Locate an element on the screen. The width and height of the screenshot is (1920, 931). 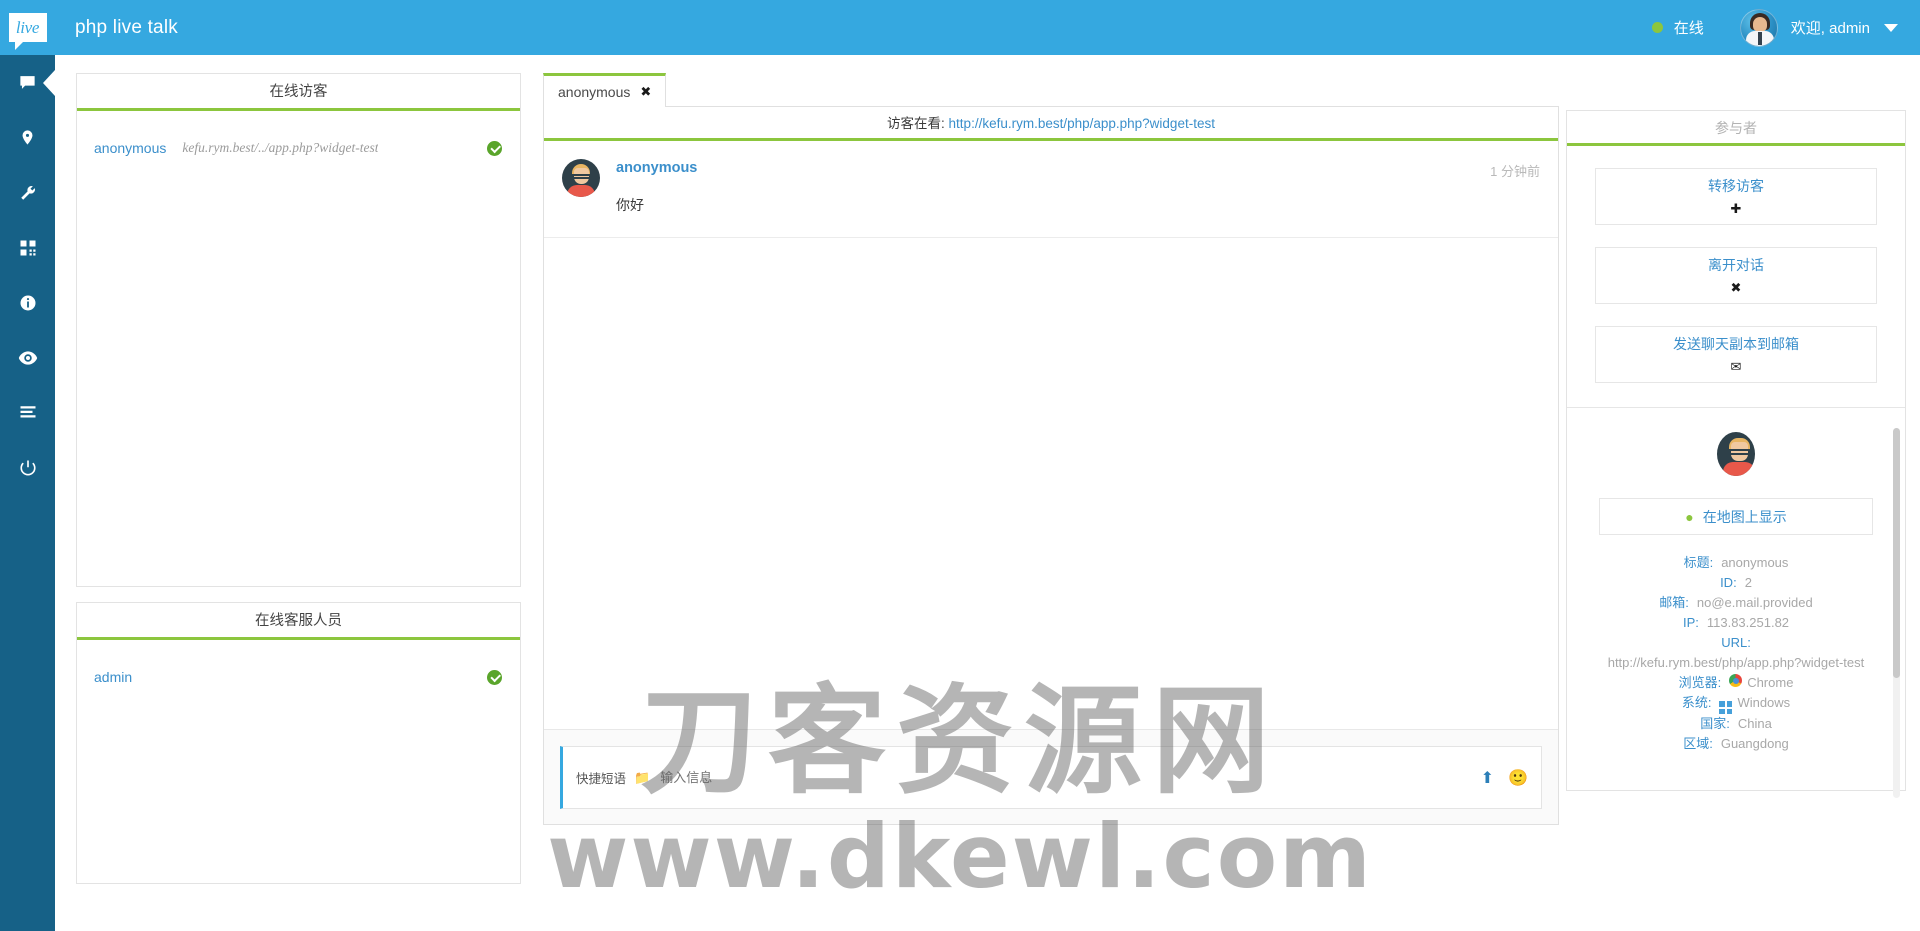
detail-key: 系统: is located at coordinates (1696, 702).